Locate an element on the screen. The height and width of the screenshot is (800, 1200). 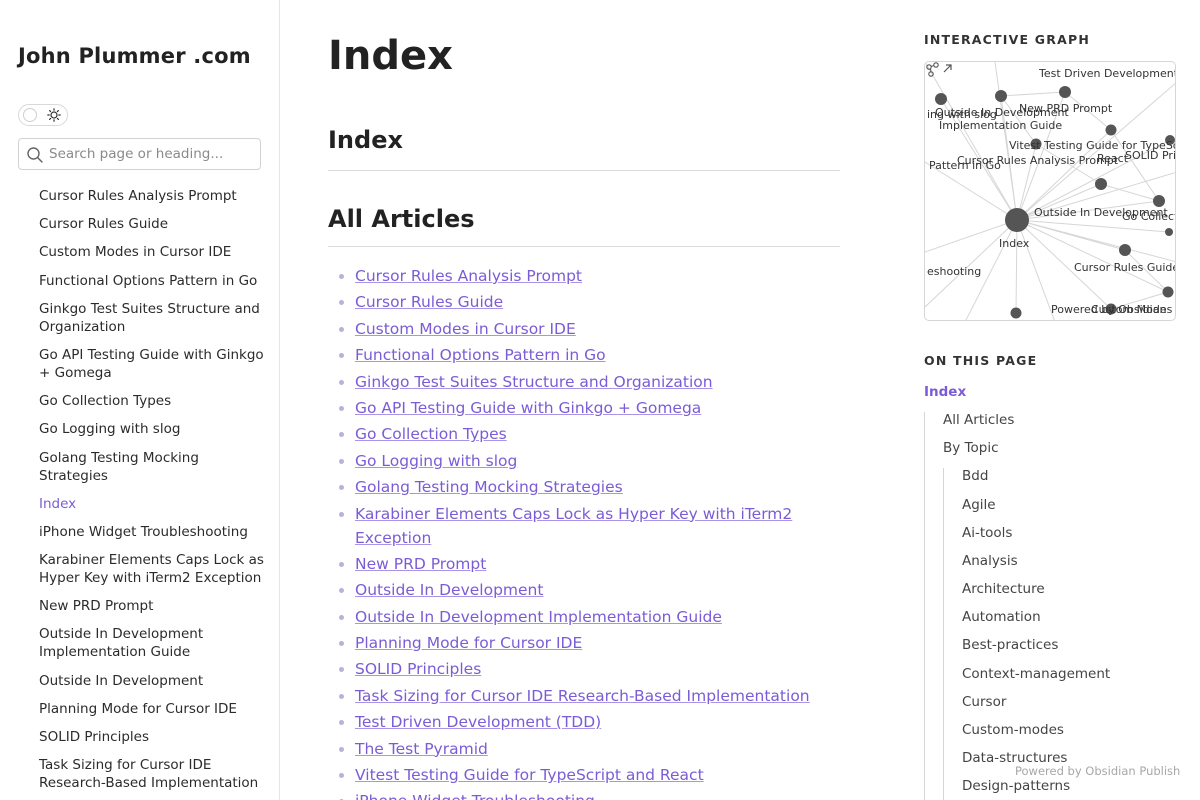
article-link: iPhone Widget Troubleshooting is located at coordinates (475, 796).